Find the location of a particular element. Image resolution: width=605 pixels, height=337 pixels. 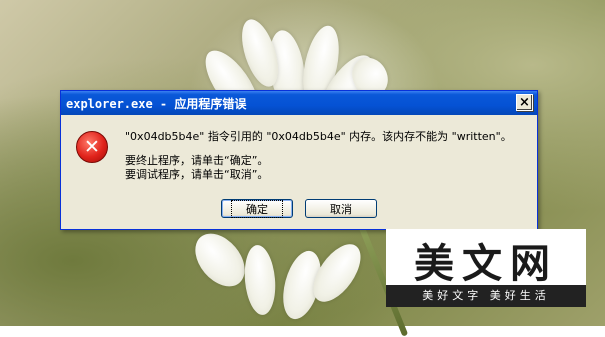

ok-button-label: 确定 is located at coordinates (257, 208).